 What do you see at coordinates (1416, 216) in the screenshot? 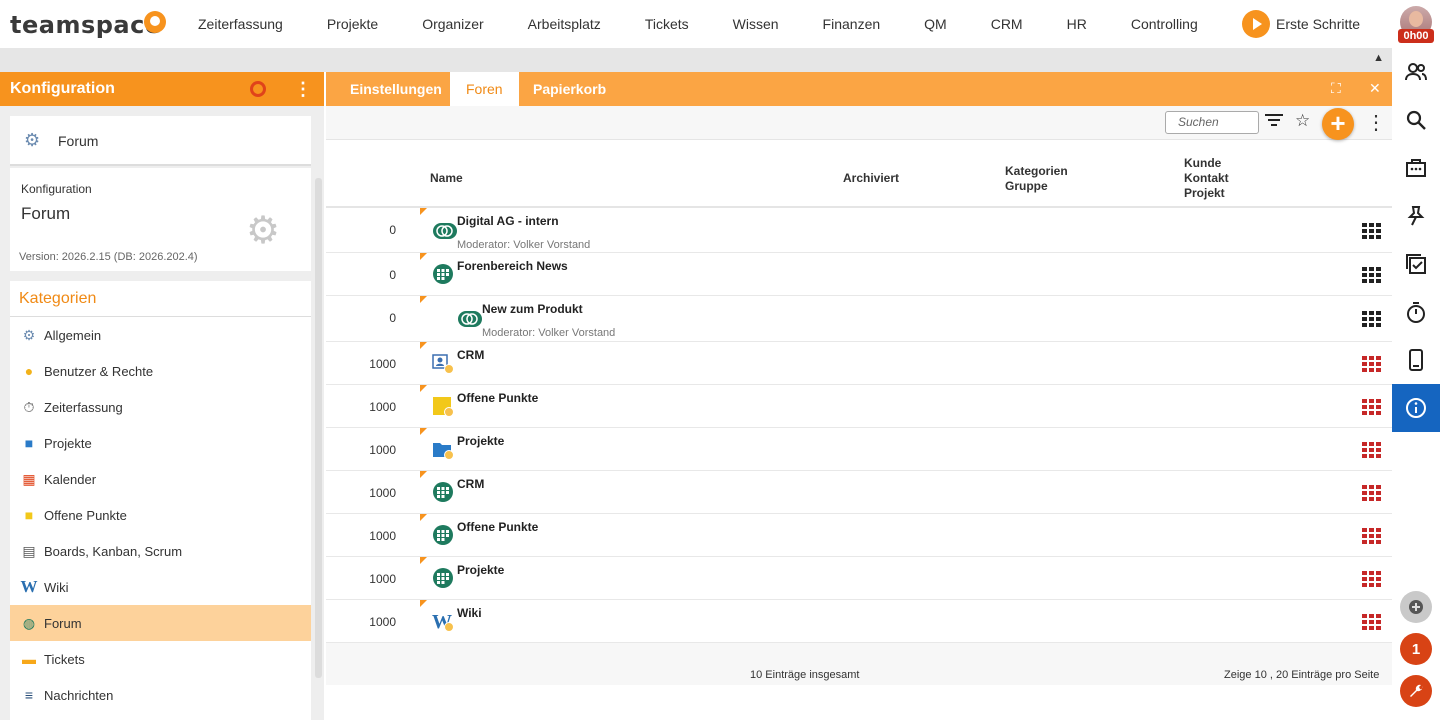
I see `pin-icon` at bounding box center [1416, 216].